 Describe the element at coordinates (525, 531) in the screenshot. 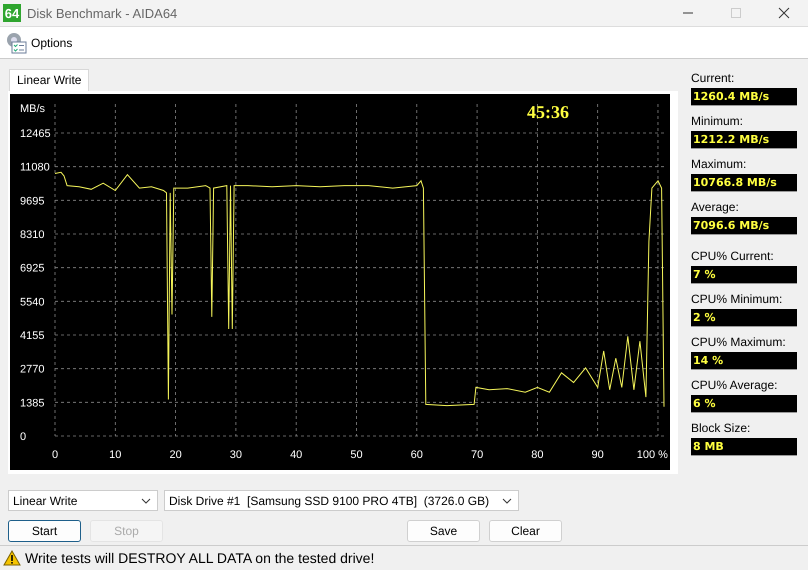

I see `action-button: Clear` at that location.